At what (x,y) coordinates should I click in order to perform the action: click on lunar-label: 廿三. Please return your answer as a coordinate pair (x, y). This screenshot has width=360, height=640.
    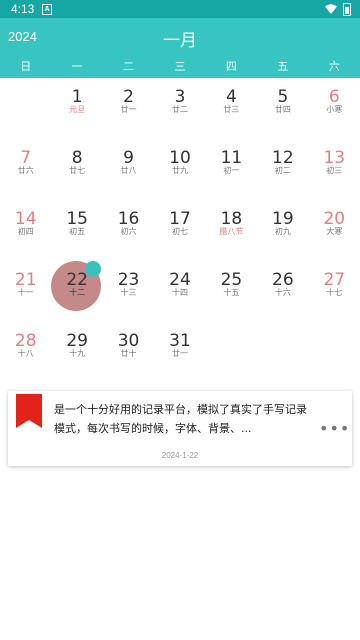
    Looking at the image, I should click on (231, 109).